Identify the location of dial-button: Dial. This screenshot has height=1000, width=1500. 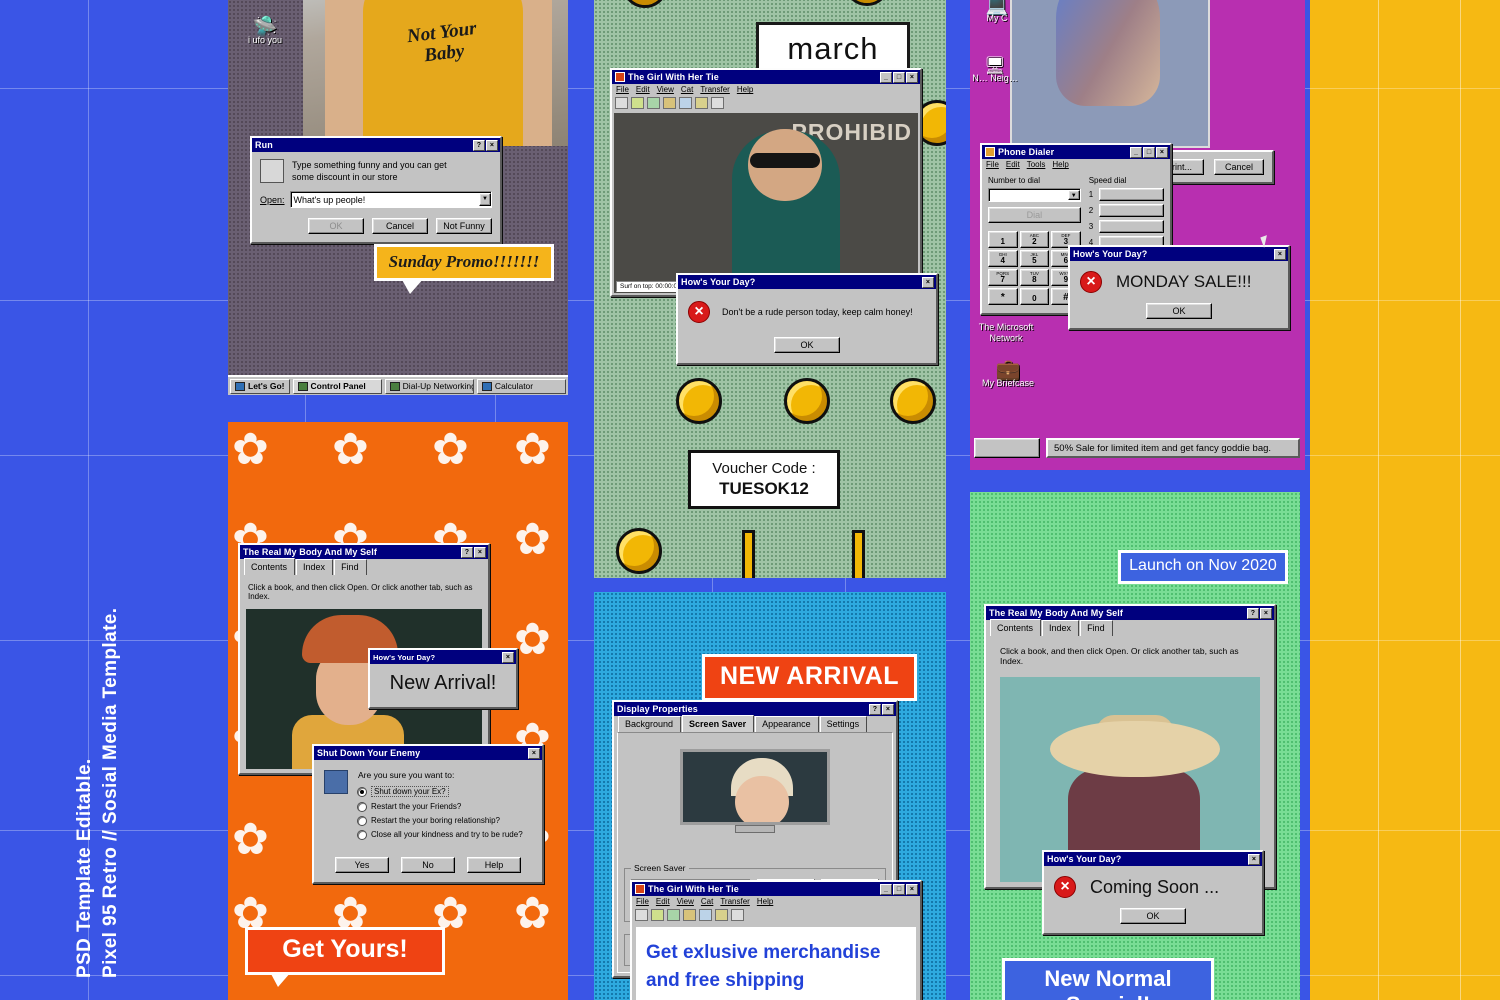
(1034, 215).